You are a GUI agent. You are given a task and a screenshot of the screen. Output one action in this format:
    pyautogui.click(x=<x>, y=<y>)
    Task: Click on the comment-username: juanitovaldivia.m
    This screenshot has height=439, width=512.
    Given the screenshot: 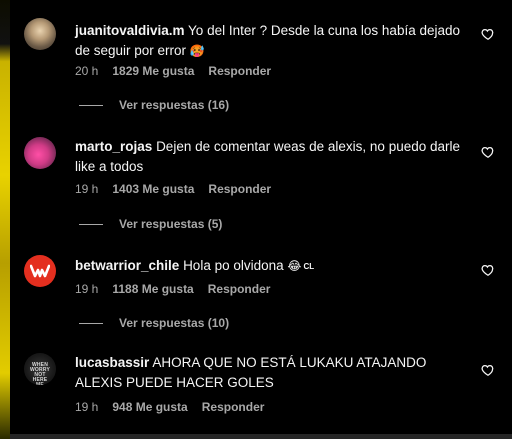 What is the action you would take?
    pyautogui.click(x=130, y=30)
    